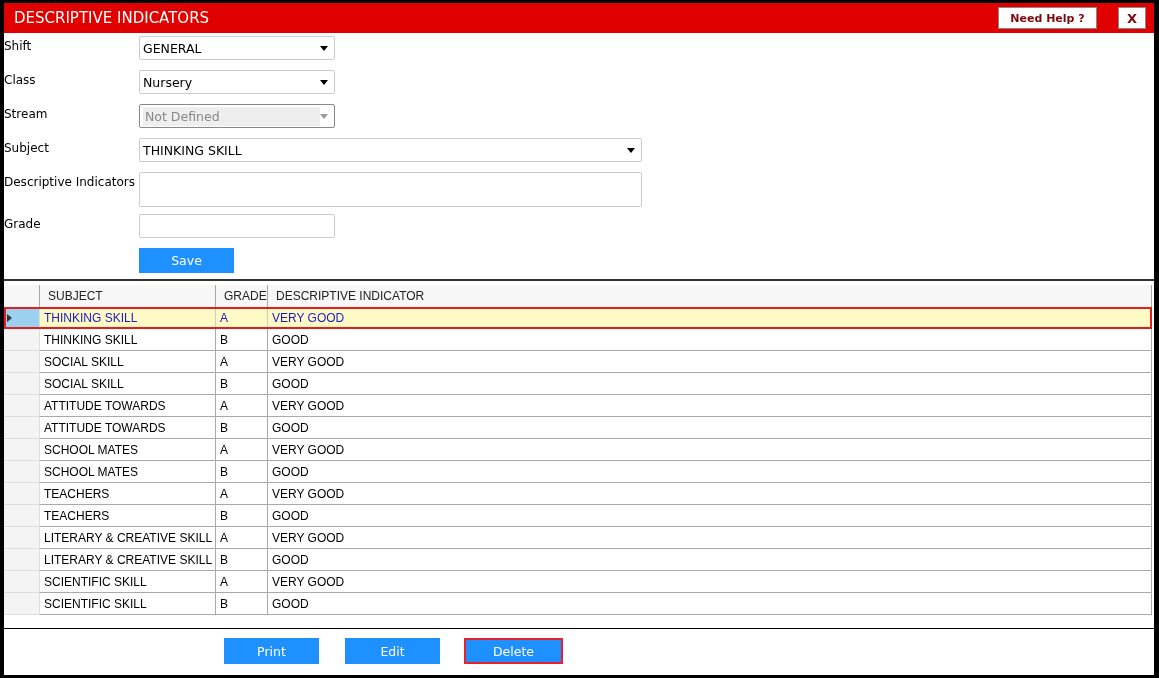 The image size is (1159, 678). I want to click on text-area, so click(390, 189).